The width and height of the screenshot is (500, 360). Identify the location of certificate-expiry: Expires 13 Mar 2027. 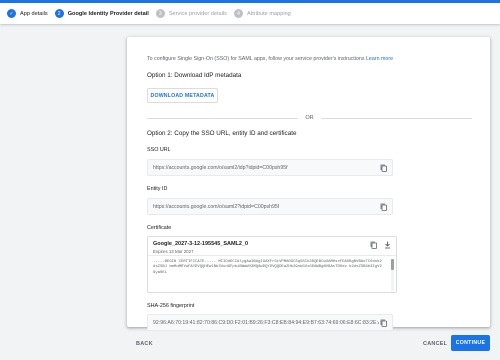
(173, 251).